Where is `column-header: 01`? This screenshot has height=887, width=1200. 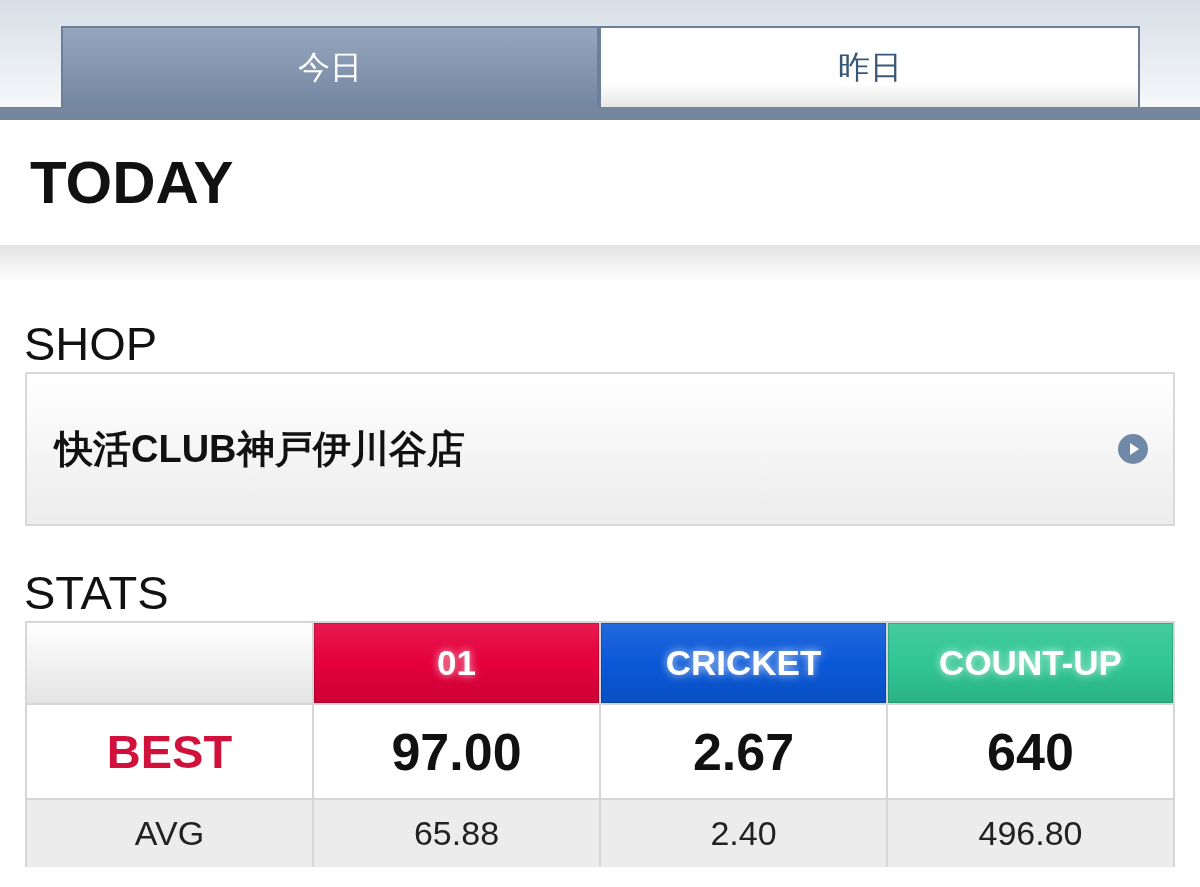
column-header: 01 is located at coordinates (456, 663).